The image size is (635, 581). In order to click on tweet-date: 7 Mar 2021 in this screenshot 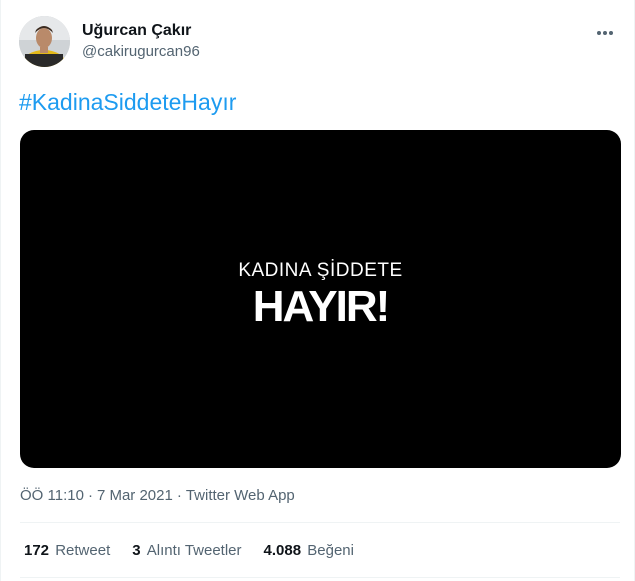, I will do `click(134, 495)`.